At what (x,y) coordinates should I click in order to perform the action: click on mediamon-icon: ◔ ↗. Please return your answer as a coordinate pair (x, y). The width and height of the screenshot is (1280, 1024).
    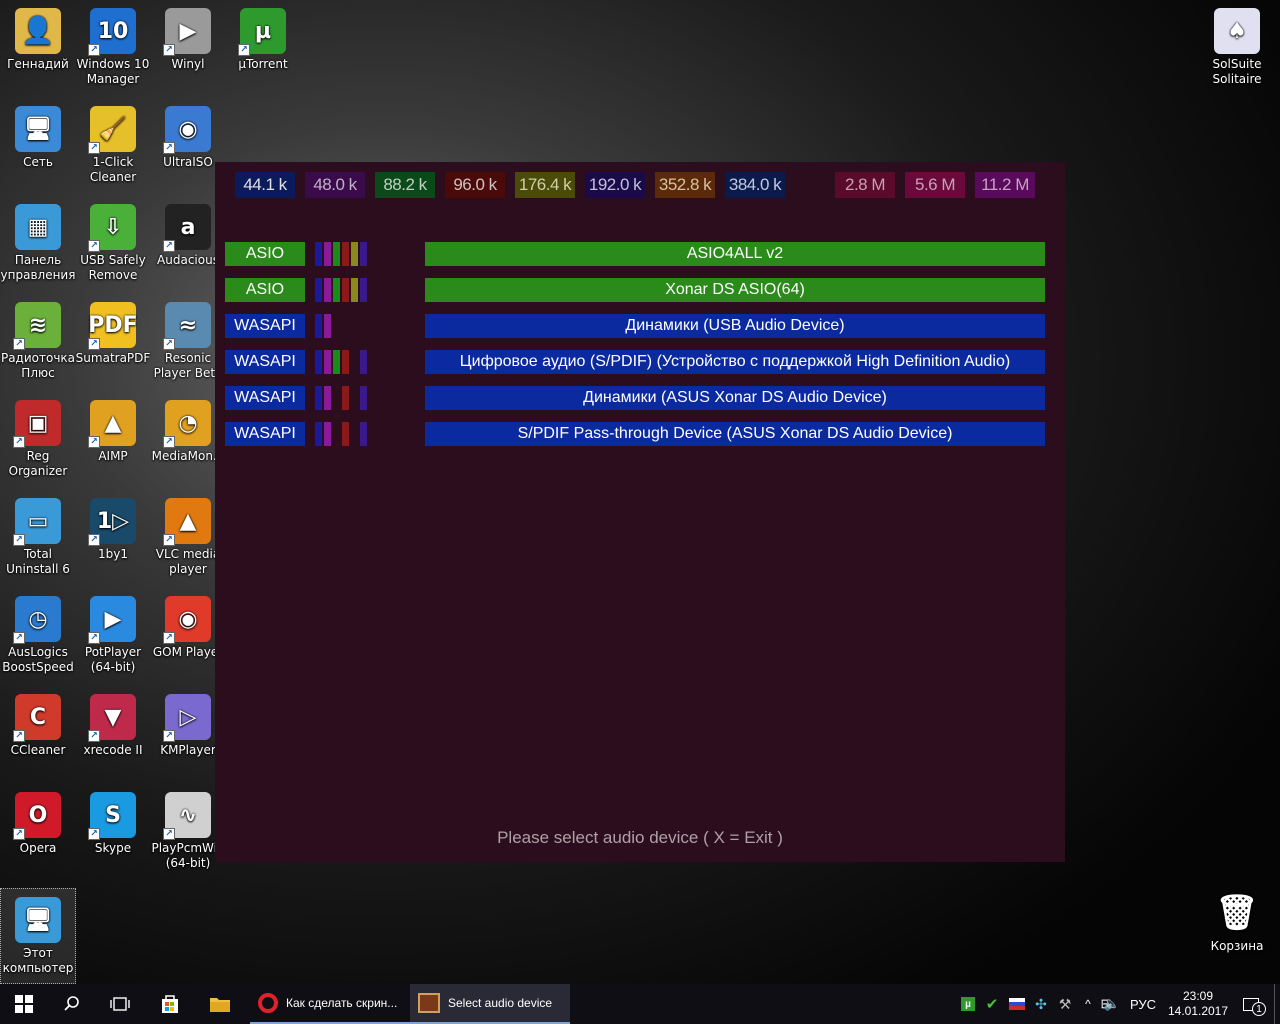
    Looking at the image, I should click on (187, 424).